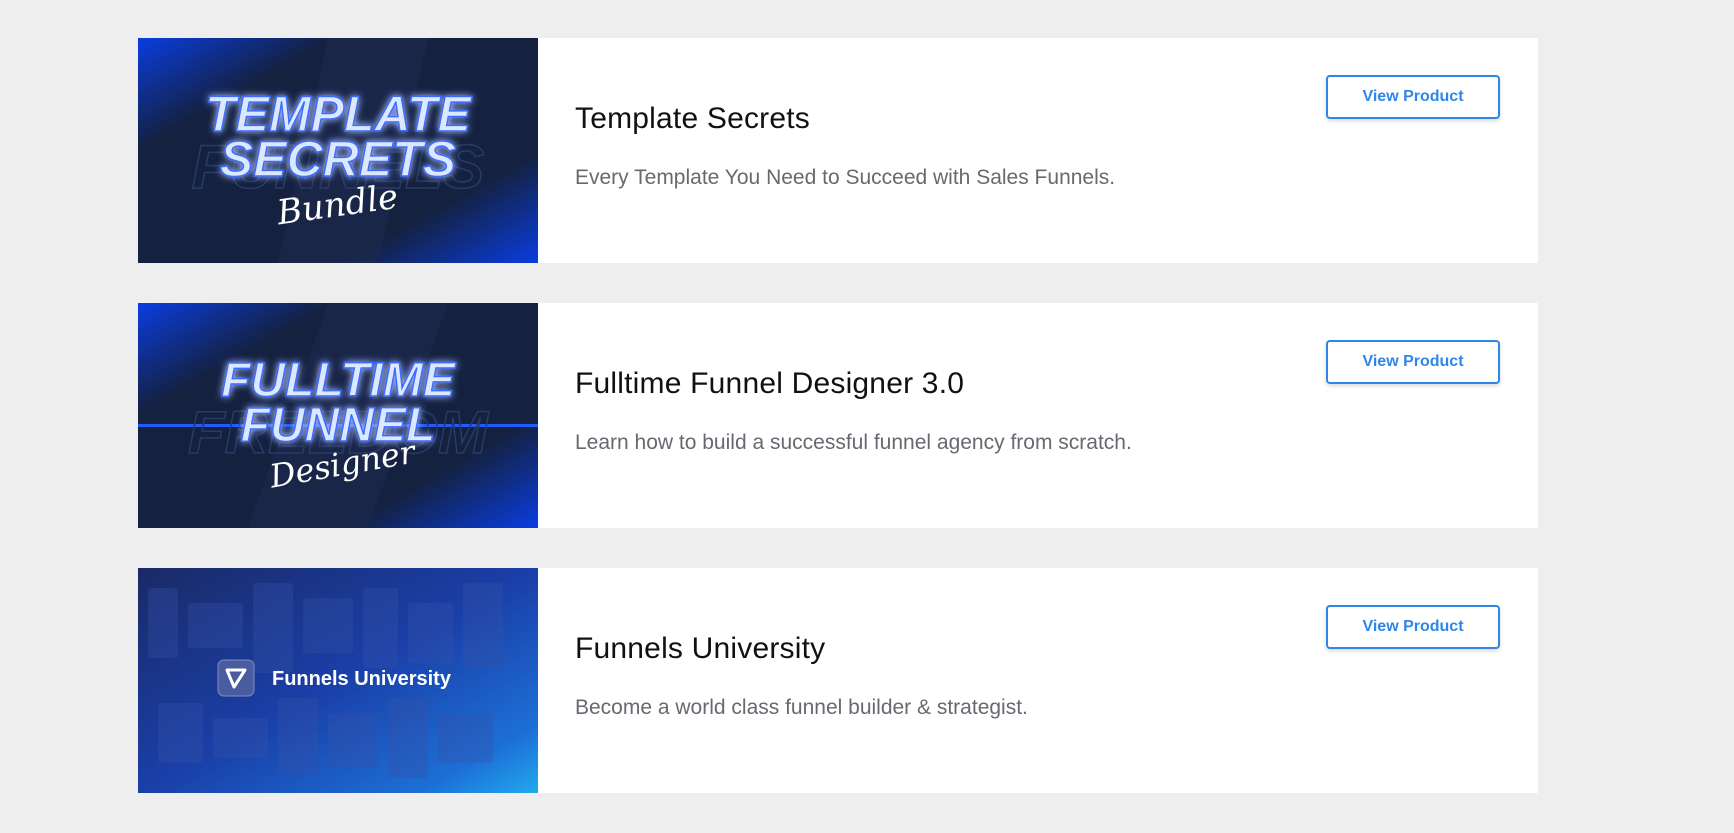 Image resolution: width=1734 pixels, height=833 pixels. Describe the element at coordinates (338, 415) in the screenshot. I see `product-thumbnail: FREEDOM FULLTIME FUNNEL Designer` at that location.